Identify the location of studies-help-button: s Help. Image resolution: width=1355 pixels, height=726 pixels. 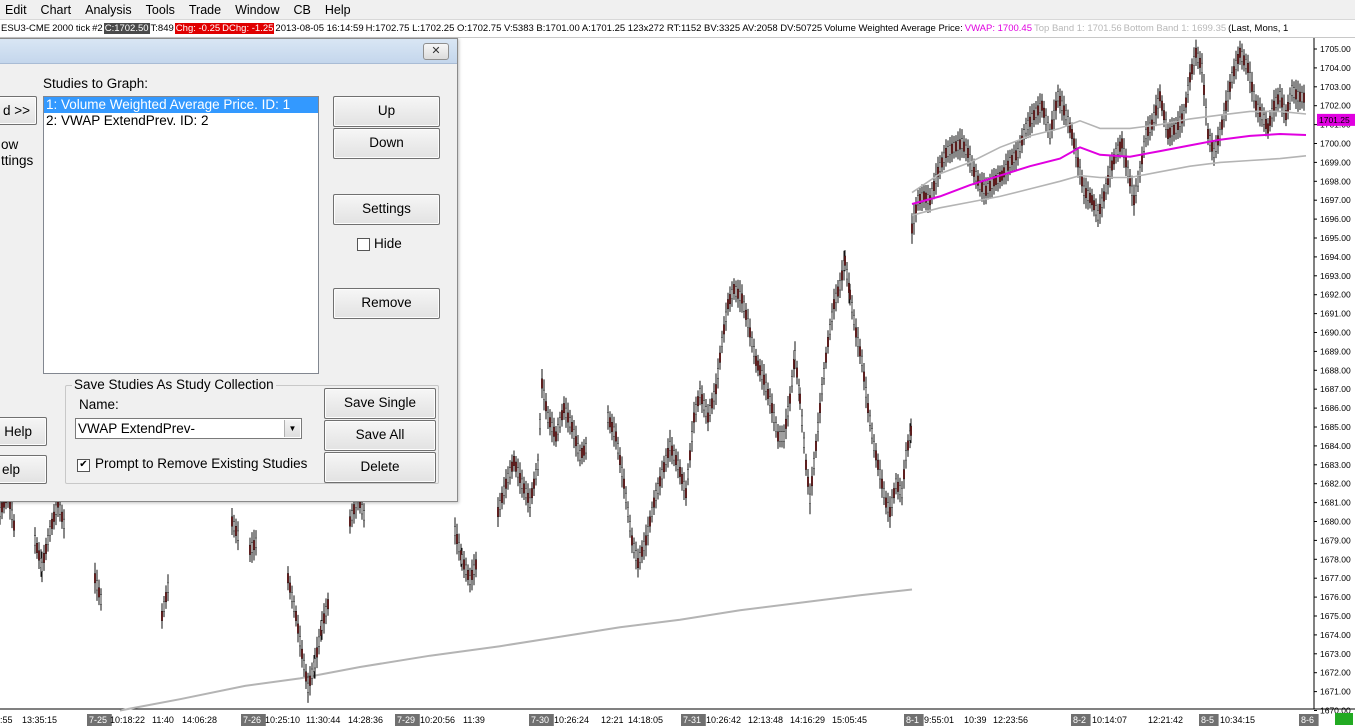
(23, 431).